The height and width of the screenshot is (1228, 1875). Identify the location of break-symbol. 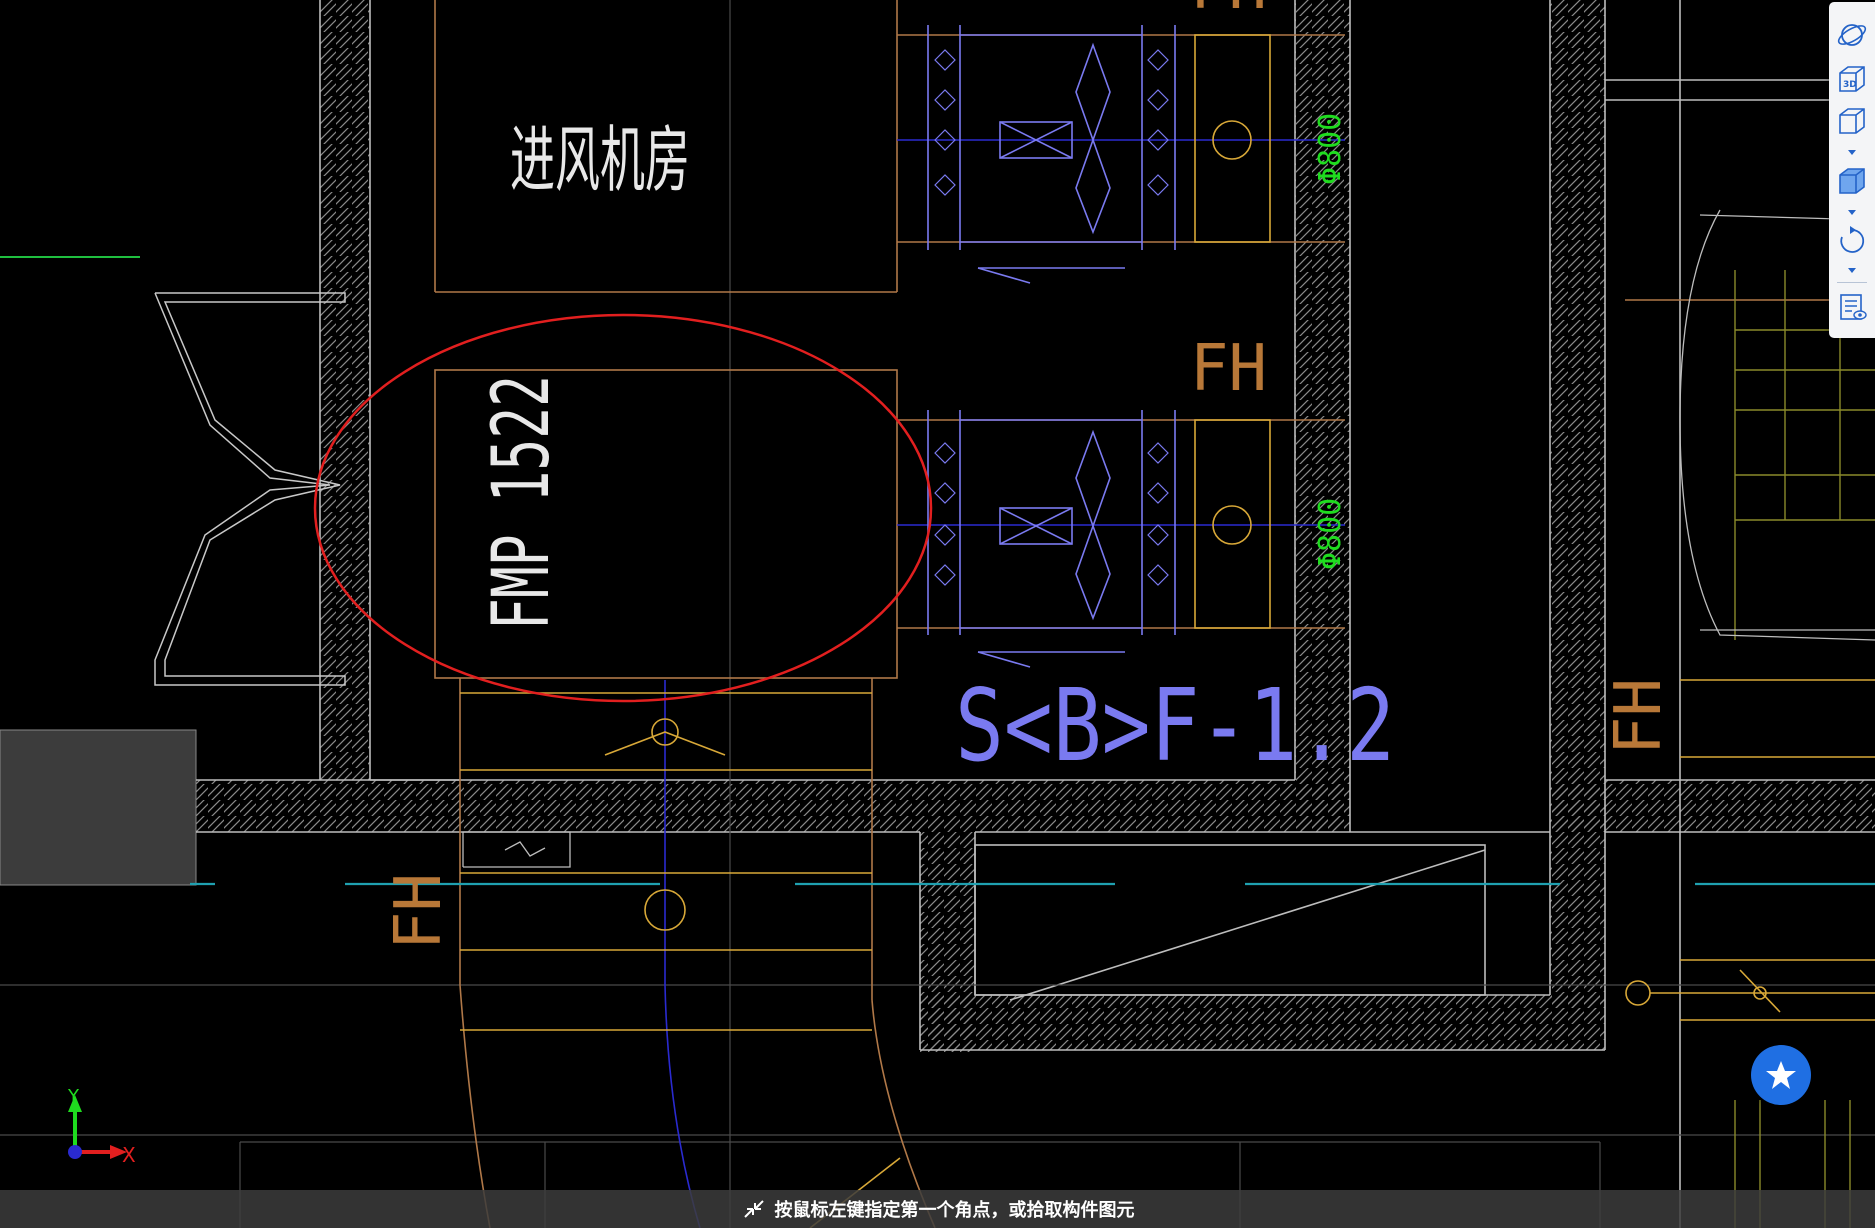
(516, 849).